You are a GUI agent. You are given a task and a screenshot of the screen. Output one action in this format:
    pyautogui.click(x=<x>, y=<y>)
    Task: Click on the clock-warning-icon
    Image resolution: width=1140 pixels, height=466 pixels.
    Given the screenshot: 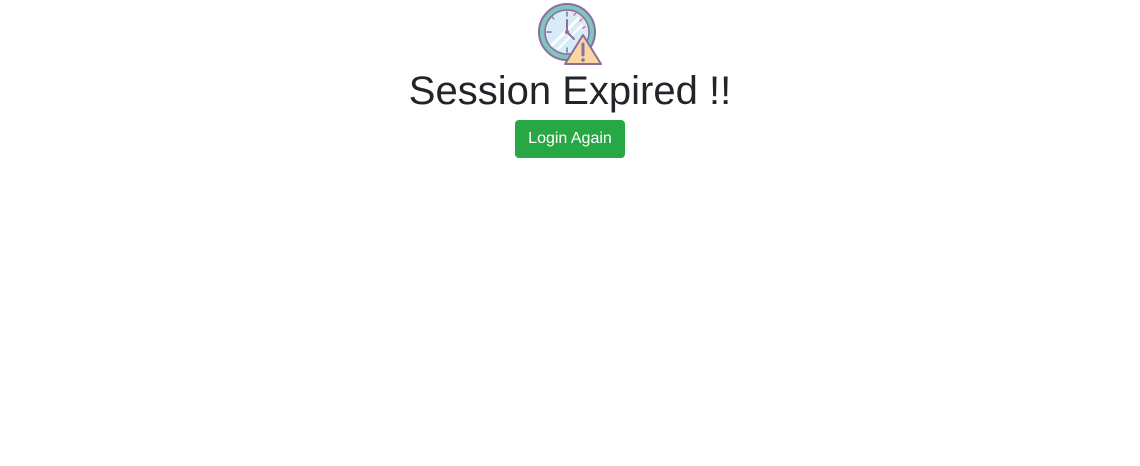 What is the action you would take?
    pyautogui.click(x=570, y=34)
    